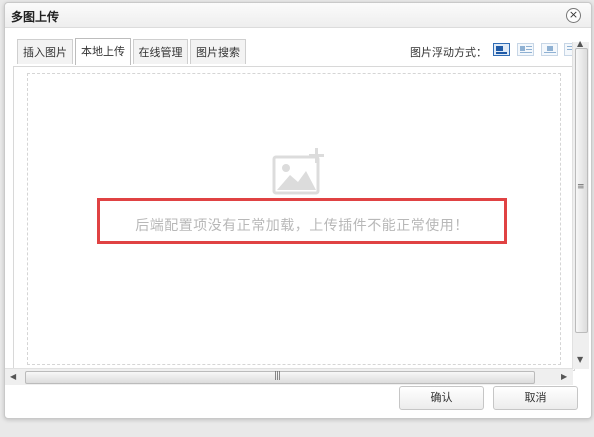 The width and height of the screenshot is (594, 437). What do you see at coordinates (35, 17) in the screenshot?
I see `dialog-title: 多图上传` at bounding box center [35, 17].